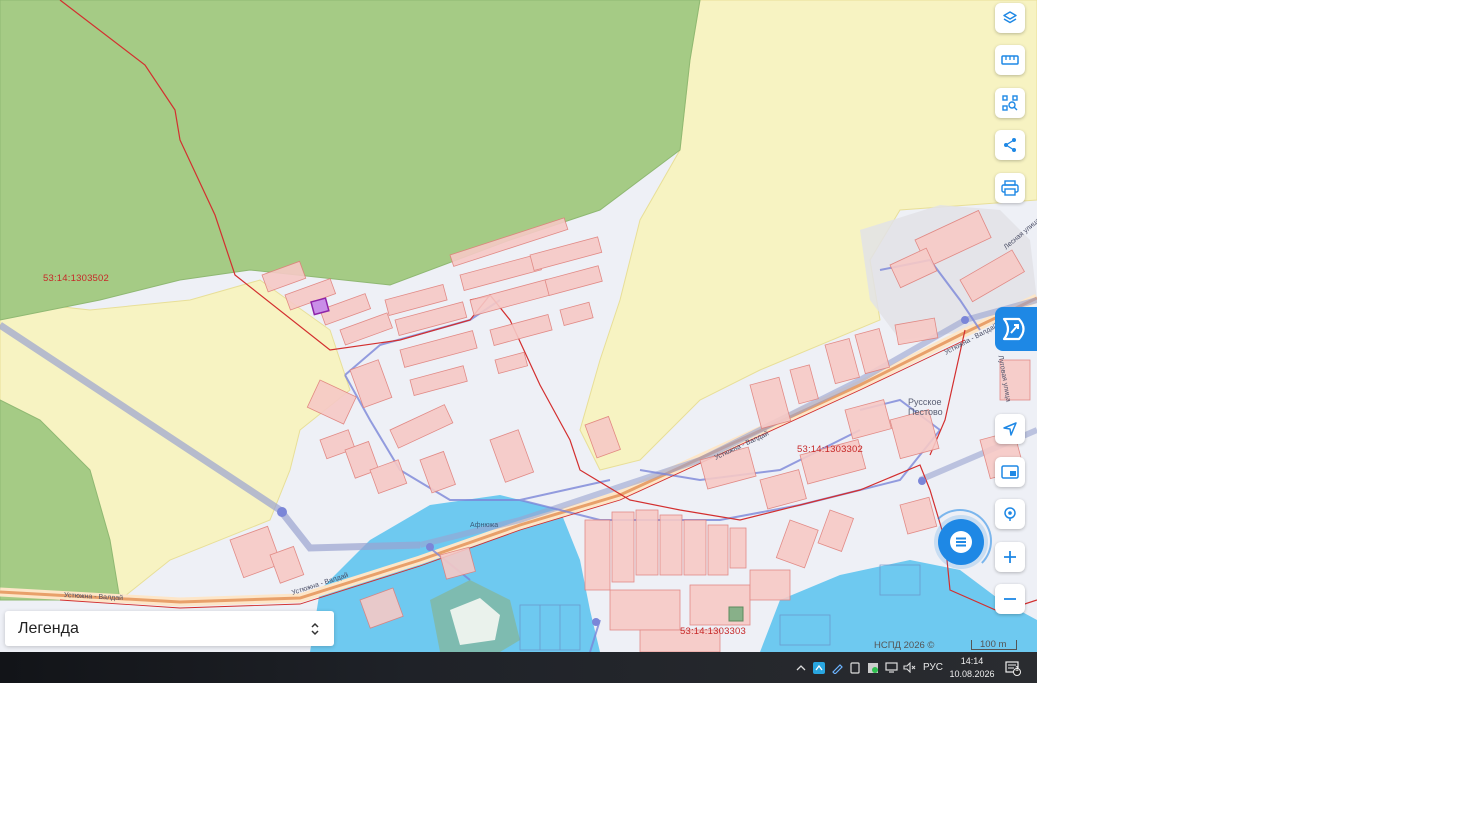 This screenshot has height=820, width=1458. What do you see at coordinates (1017, 669) in the screenshot?
I see `notification-count: 1` at bounding box center [1017, 669].